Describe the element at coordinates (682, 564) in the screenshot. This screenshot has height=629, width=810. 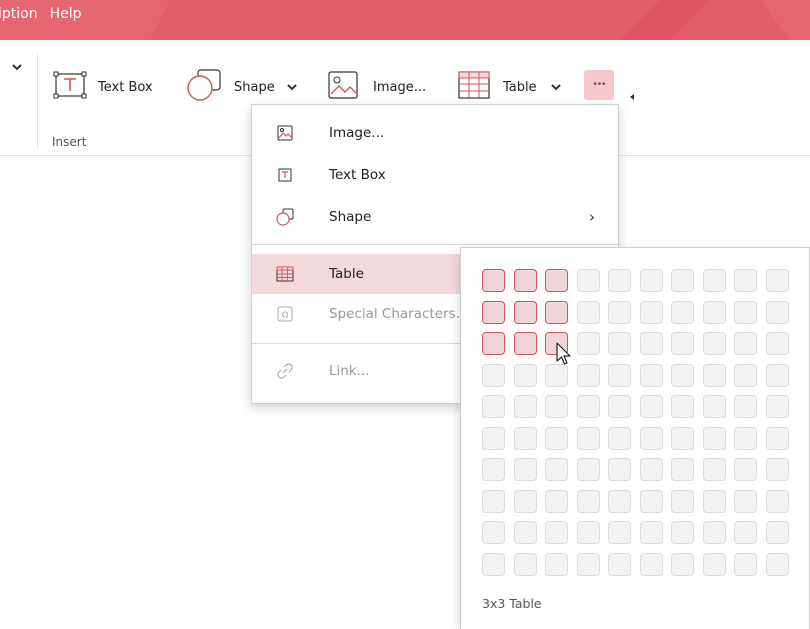
I see `table-grid-cell-r10-c7` at that location.